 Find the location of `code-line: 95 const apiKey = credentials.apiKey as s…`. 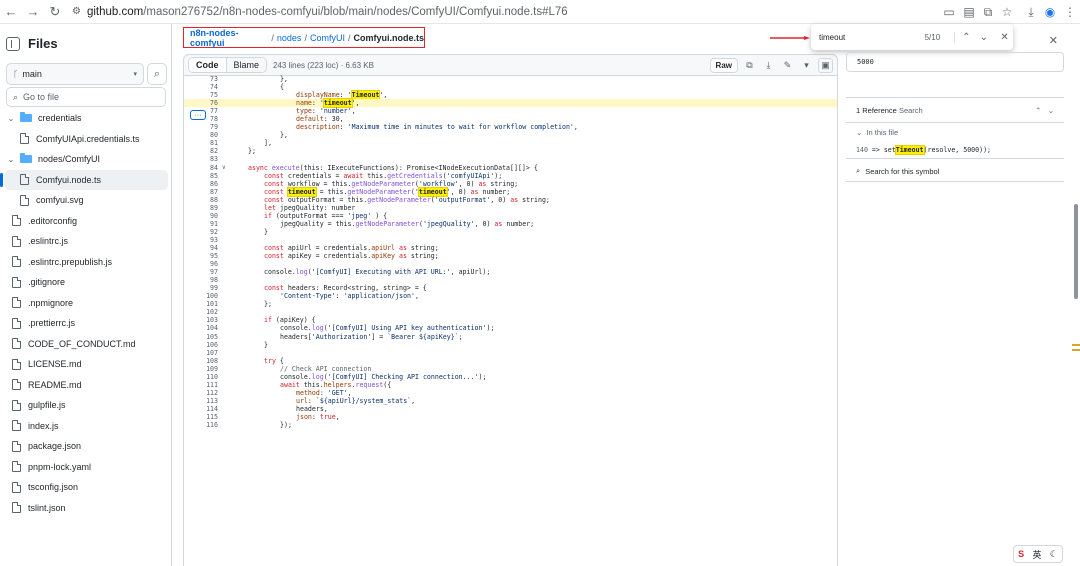

code-line: 95 const apiKey = credentials.apiKey as s… is located at coordinates (510, 256).